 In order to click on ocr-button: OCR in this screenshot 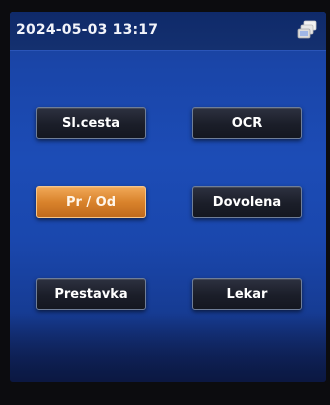, I will do `click(247, 123)`.